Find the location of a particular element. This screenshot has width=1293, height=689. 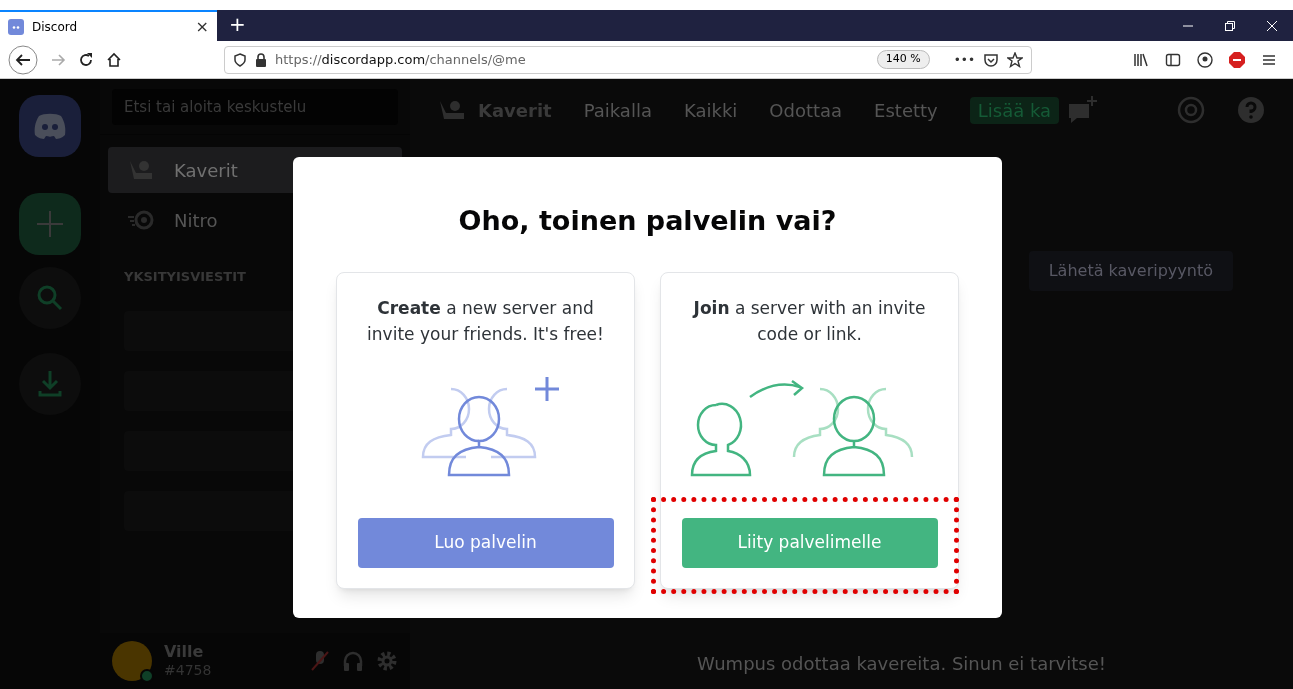

shield-icon is located at coordinates (240, 59).